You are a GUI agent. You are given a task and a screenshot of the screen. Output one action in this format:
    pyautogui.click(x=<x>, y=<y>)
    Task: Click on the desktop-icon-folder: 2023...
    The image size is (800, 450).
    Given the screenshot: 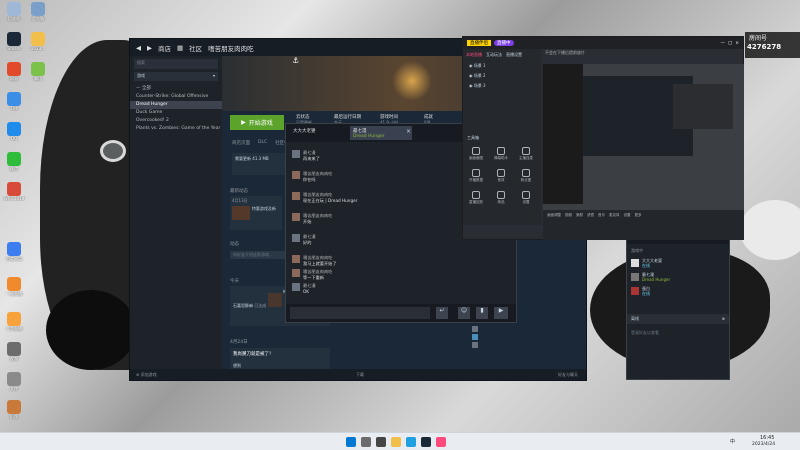 What is the action you would take?
    pyautogui.click(x=38, y=41)
    